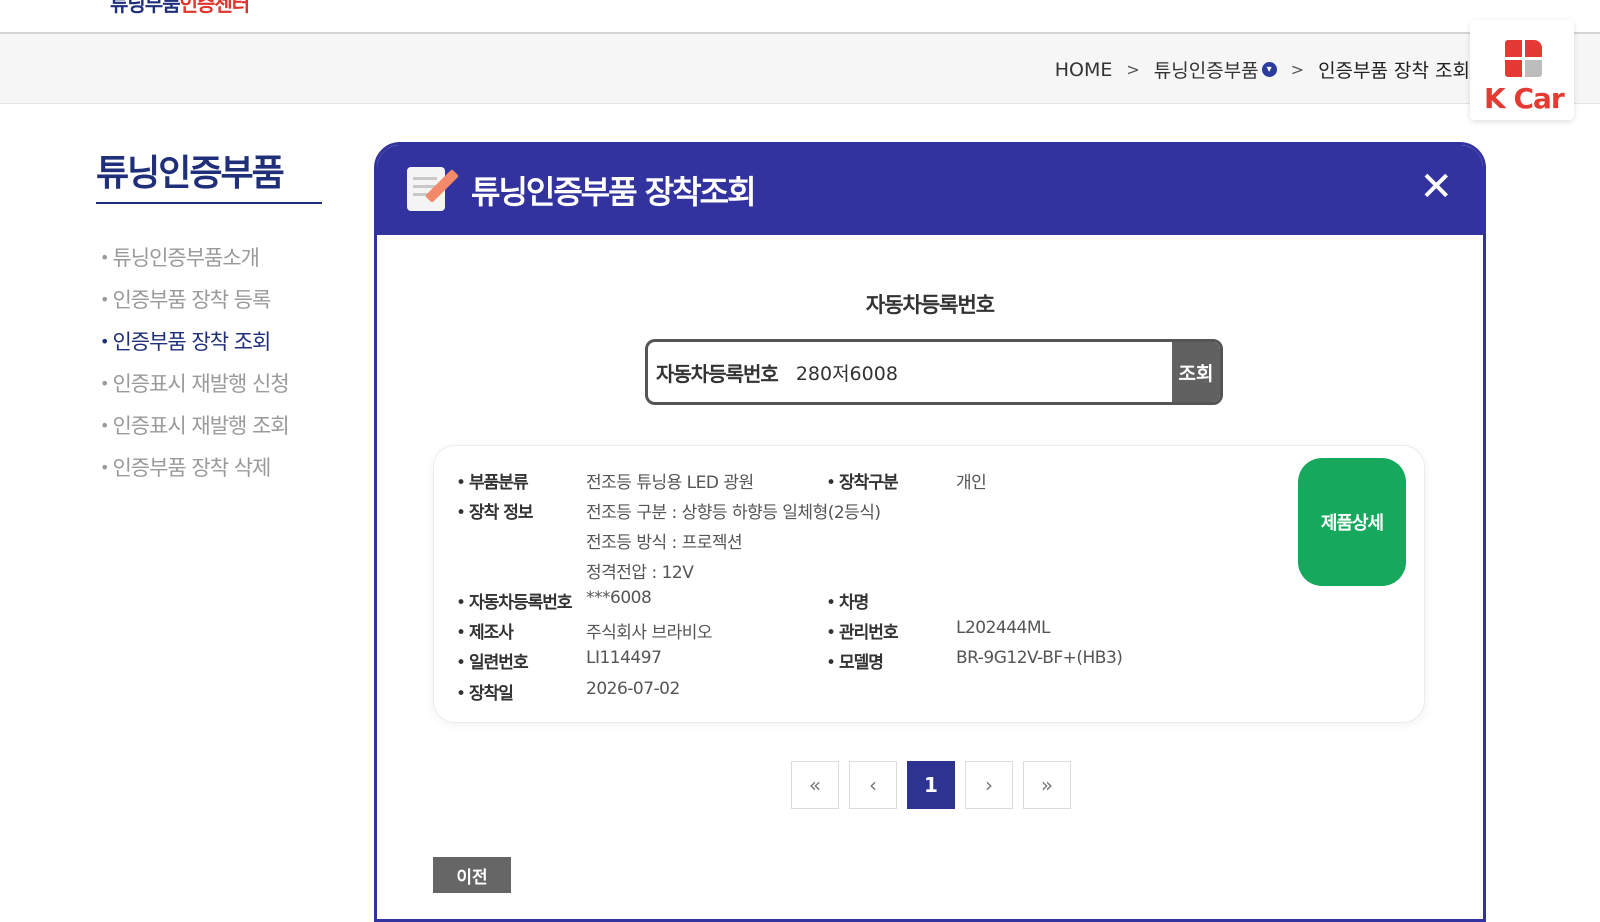 This screenshot has height=922, width=1600. I want to click on modal-title: 튜닝인증부품 장착조회, so click(614, 192).